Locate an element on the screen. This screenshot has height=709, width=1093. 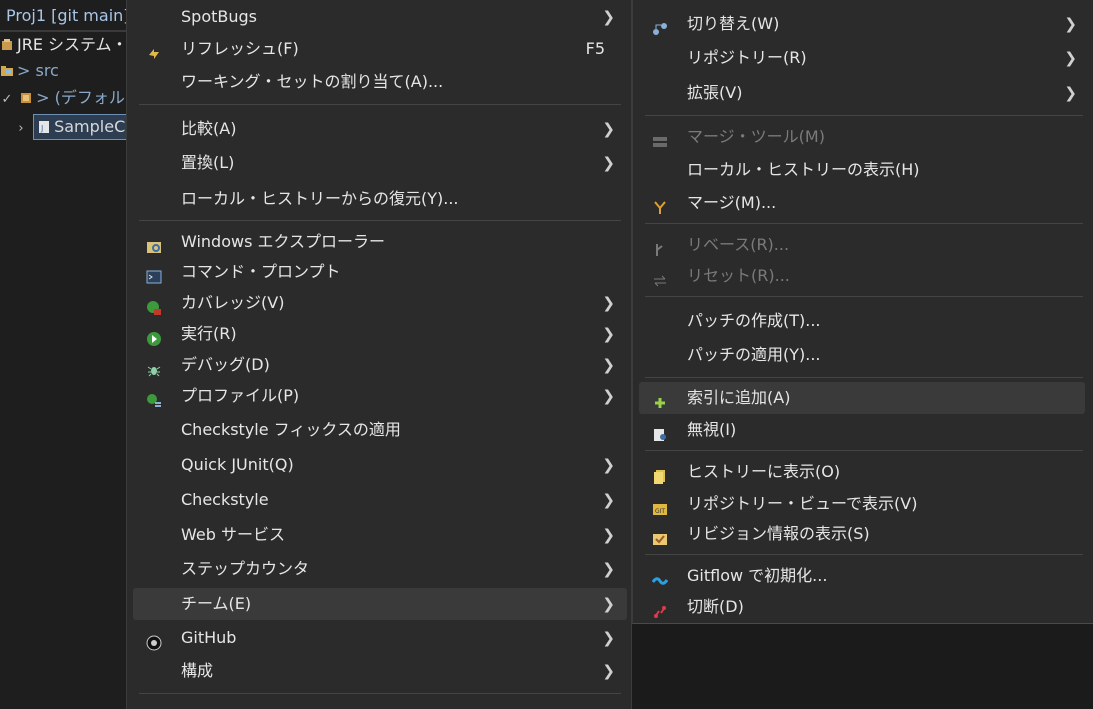
menu-item-label: リポジトリー(R) is located at coordinates (747, 57).